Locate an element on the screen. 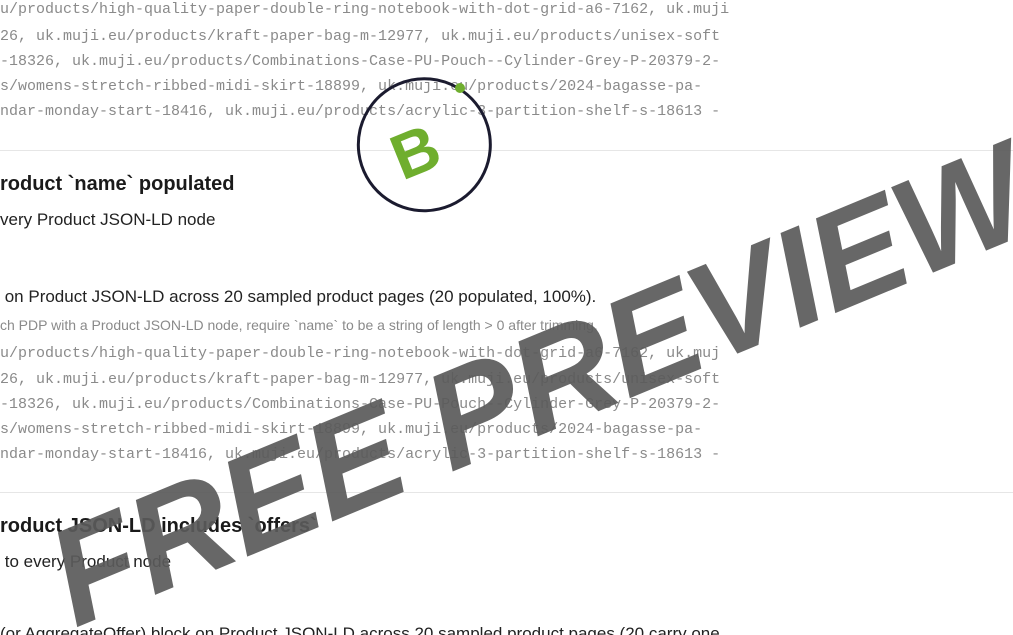 Image resolution: width=1013 pixels, height=635 pixels. watermark-badge: B is located at coordinates (424, 145).